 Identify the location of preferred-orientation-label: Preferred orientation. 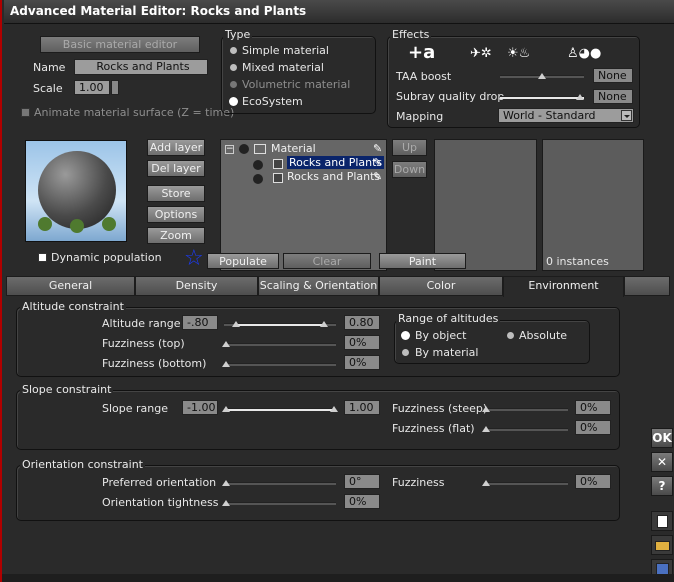
(159, 482).